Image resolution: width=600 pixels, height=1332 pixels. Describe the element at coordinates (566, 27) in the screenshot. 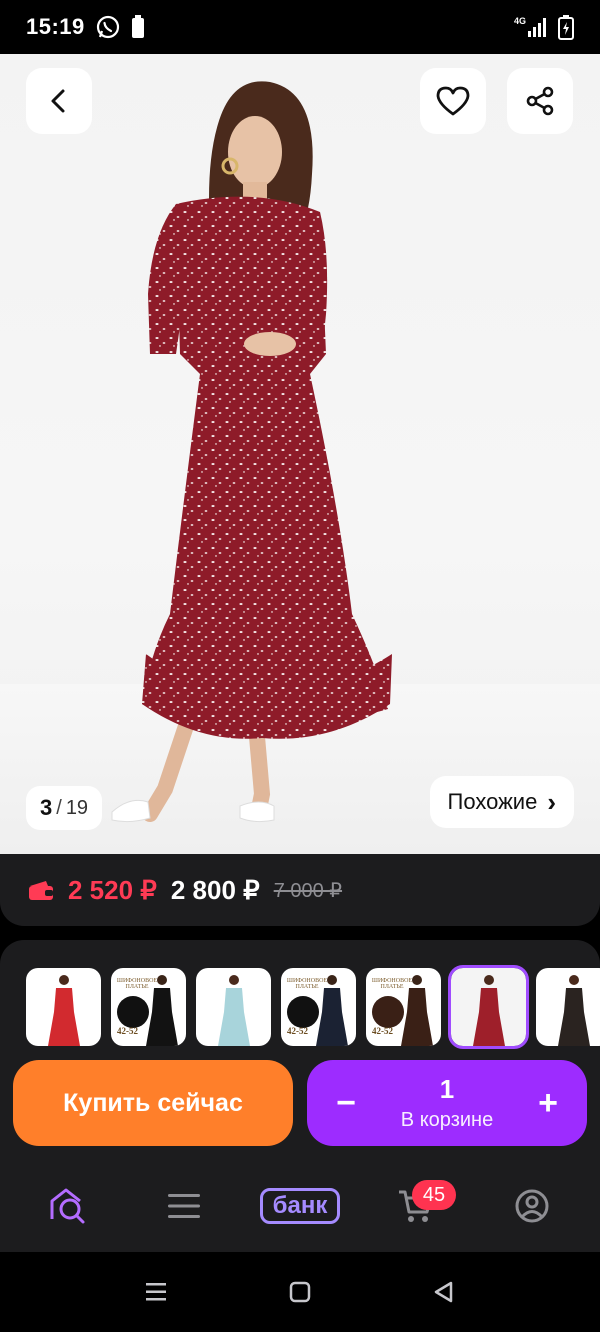

I see `battery-charging-icon` at that location.